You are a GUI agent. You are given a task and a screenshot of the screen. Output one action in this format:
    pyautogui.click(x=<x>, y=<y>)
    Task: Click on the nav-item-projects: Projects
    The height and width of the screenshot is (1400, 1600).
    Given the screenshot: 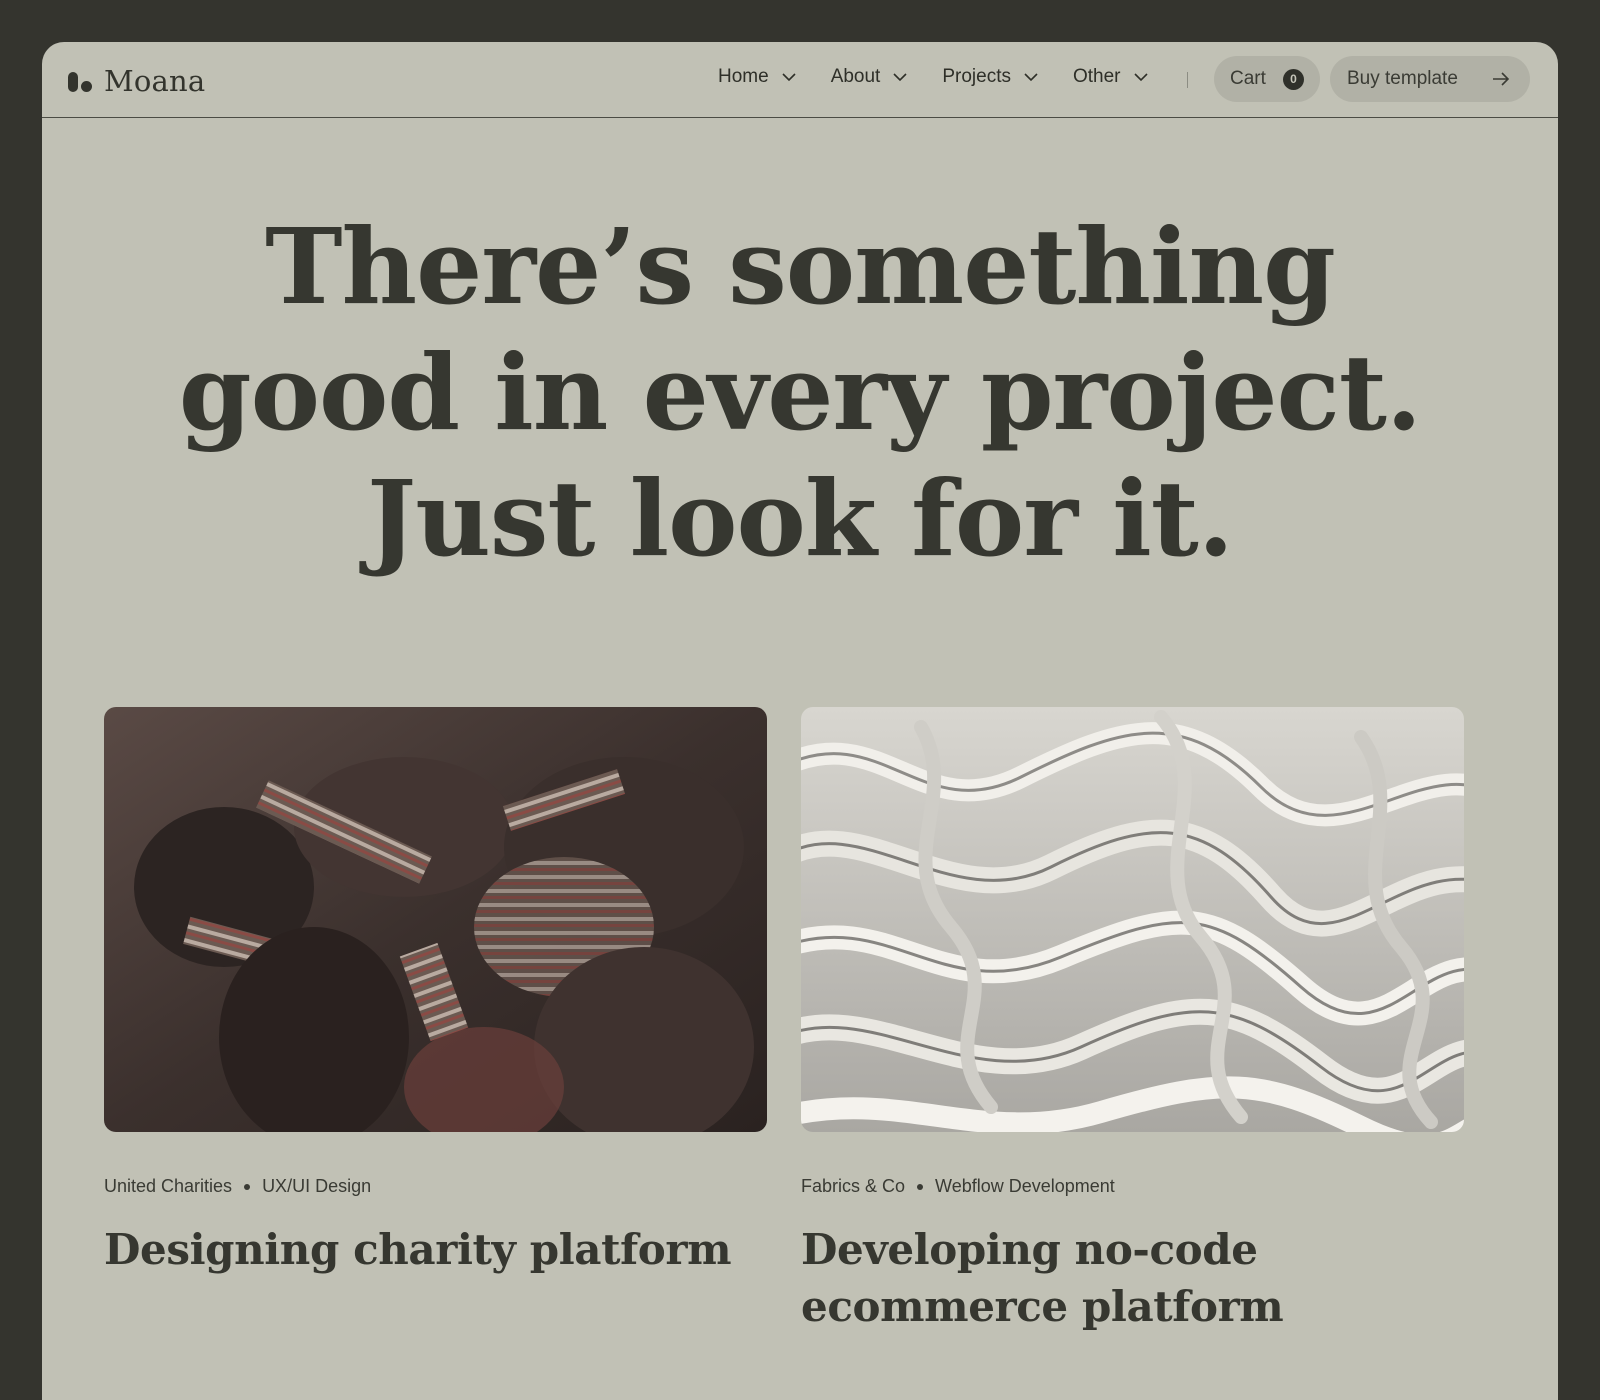 What is the action you would take?
    pyautogui.click(x=990, y=77)
    